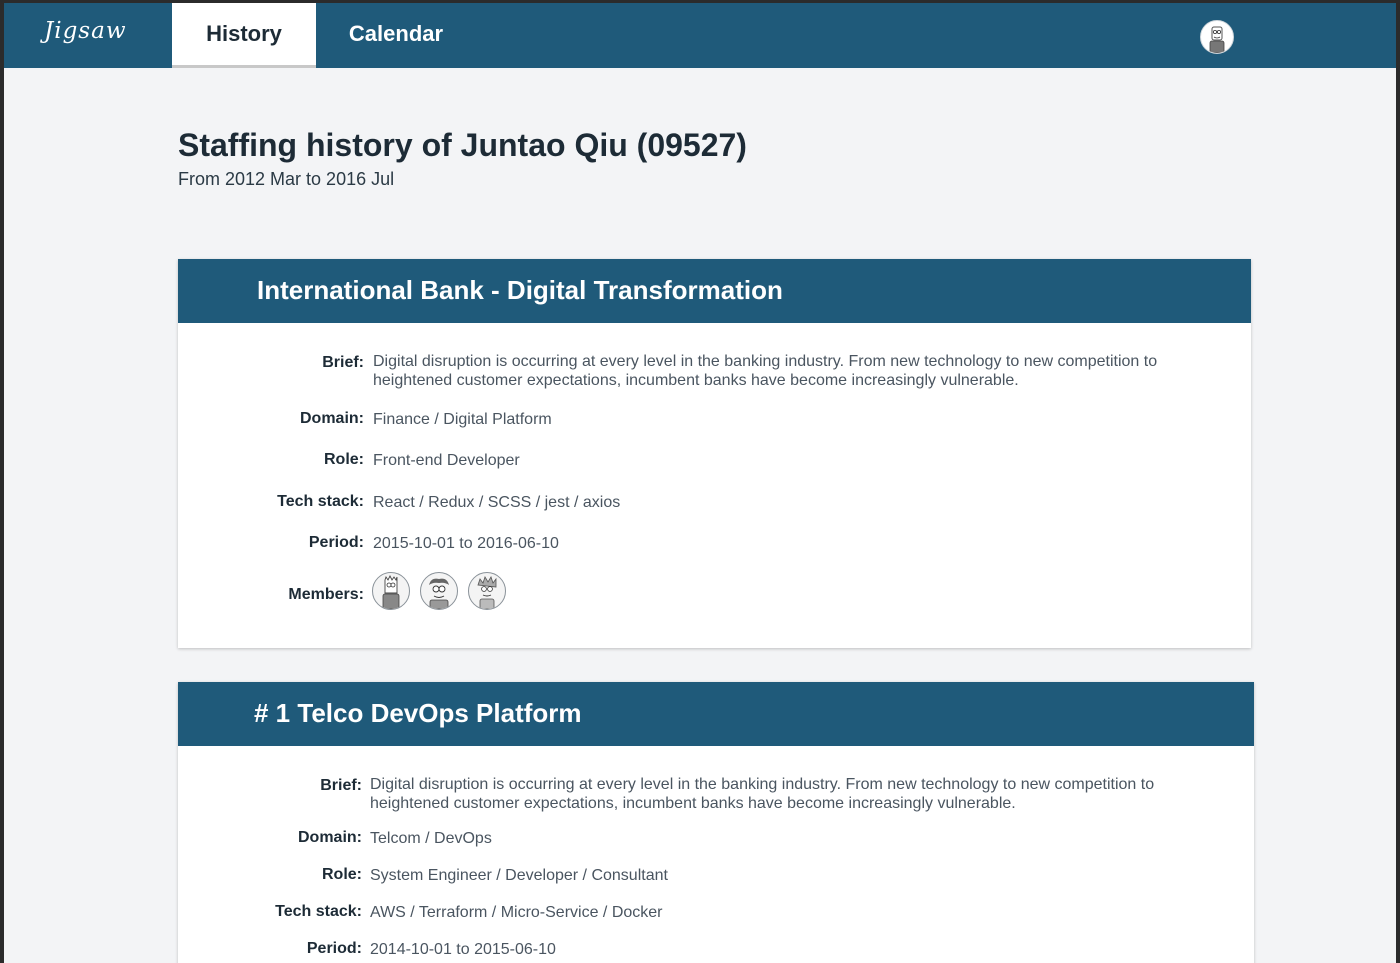 Image resolution: width=1400 pixels, height=963 pixels. What do you see at coordinates (446, 460) in the screenshot?
I see `role-value: Front-end Developer` at bounding box center [446, 460].